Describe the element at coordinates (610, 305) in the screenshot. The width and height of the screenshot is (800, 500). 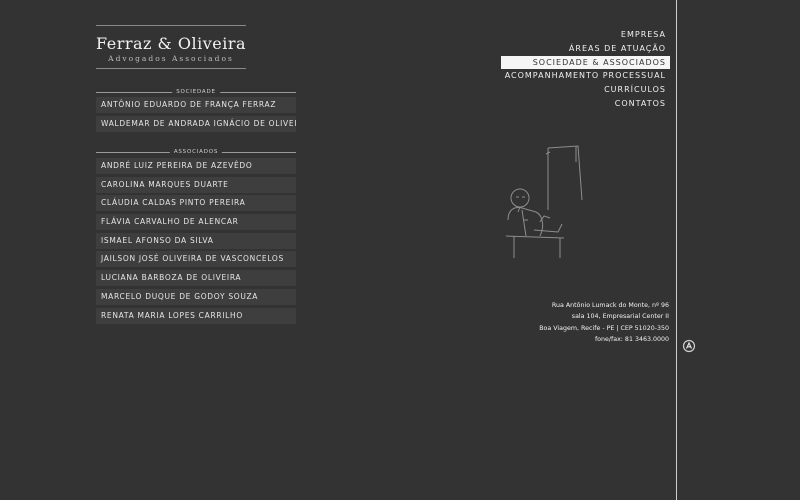
I see `address-line: Rua Antônio Lumack do Monte, nº 96` at that location.